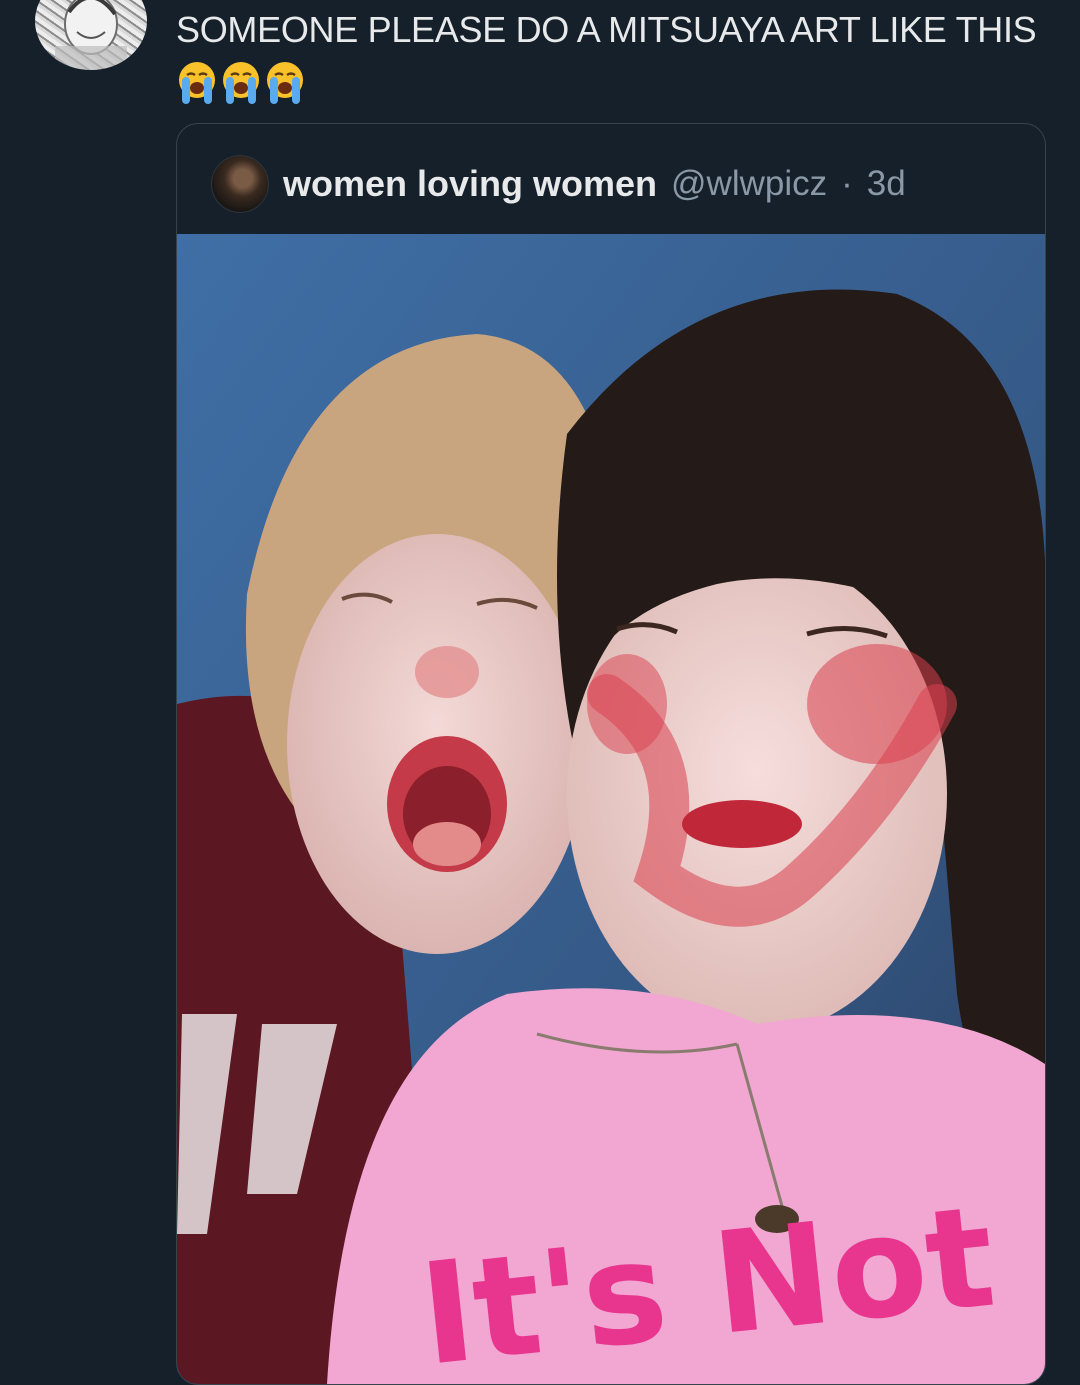 The width and height of the screenshot is (1080, 1385). I want to click on quoted-tweet-time: 3d, so click(886, 184).